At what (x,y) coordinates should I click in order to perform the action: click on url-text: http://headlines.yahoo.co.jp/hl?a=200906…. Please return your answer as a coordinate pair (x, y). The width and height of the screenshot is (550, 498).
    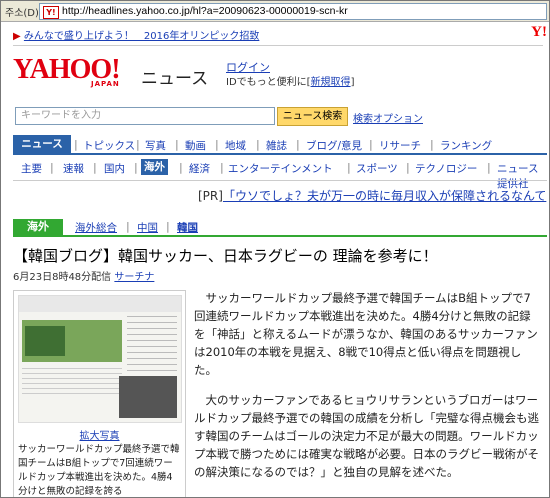
    Looking at the image, I should click on (205, 11).